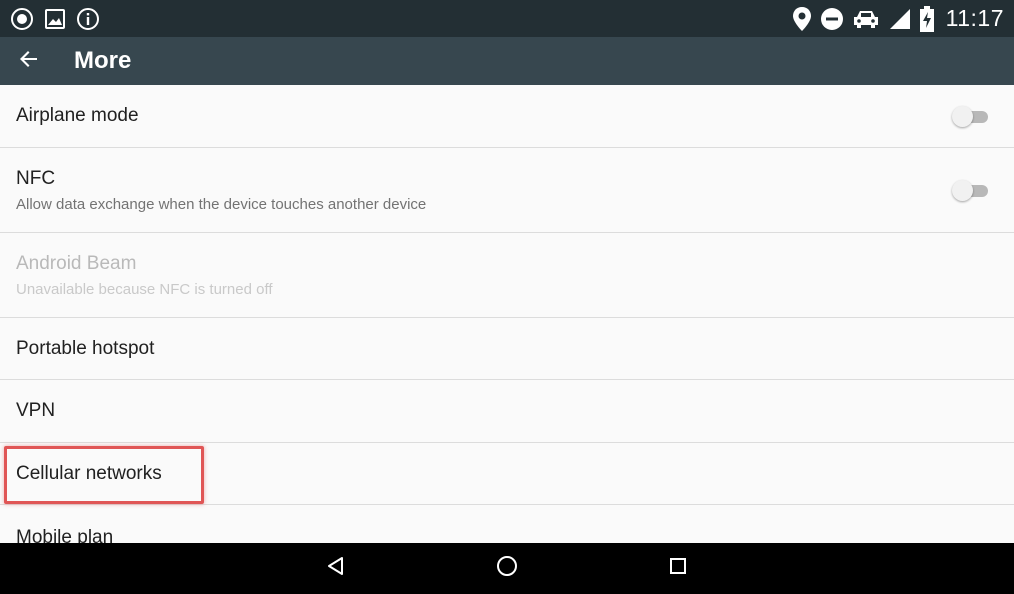  I want to click on airplane-mode-toggle, so click(970, 116).